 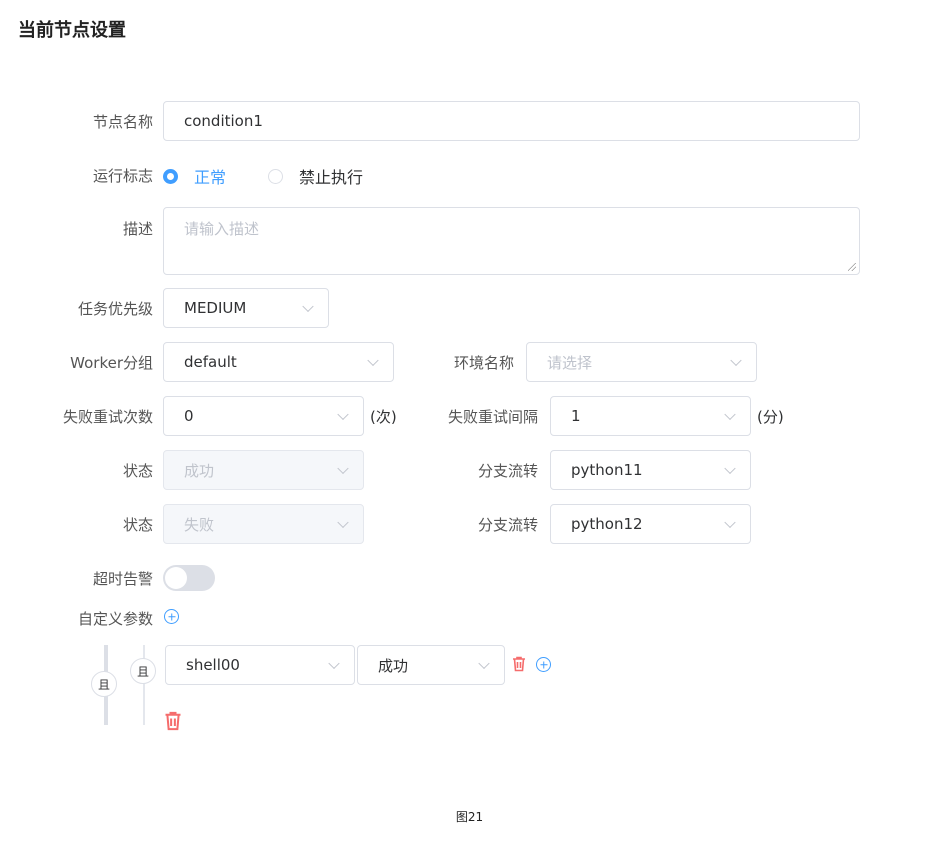 What do you see at coordinates (199, 524) in the screenshot?
I see `state-value: 失败` at bounding box center [199, 524].